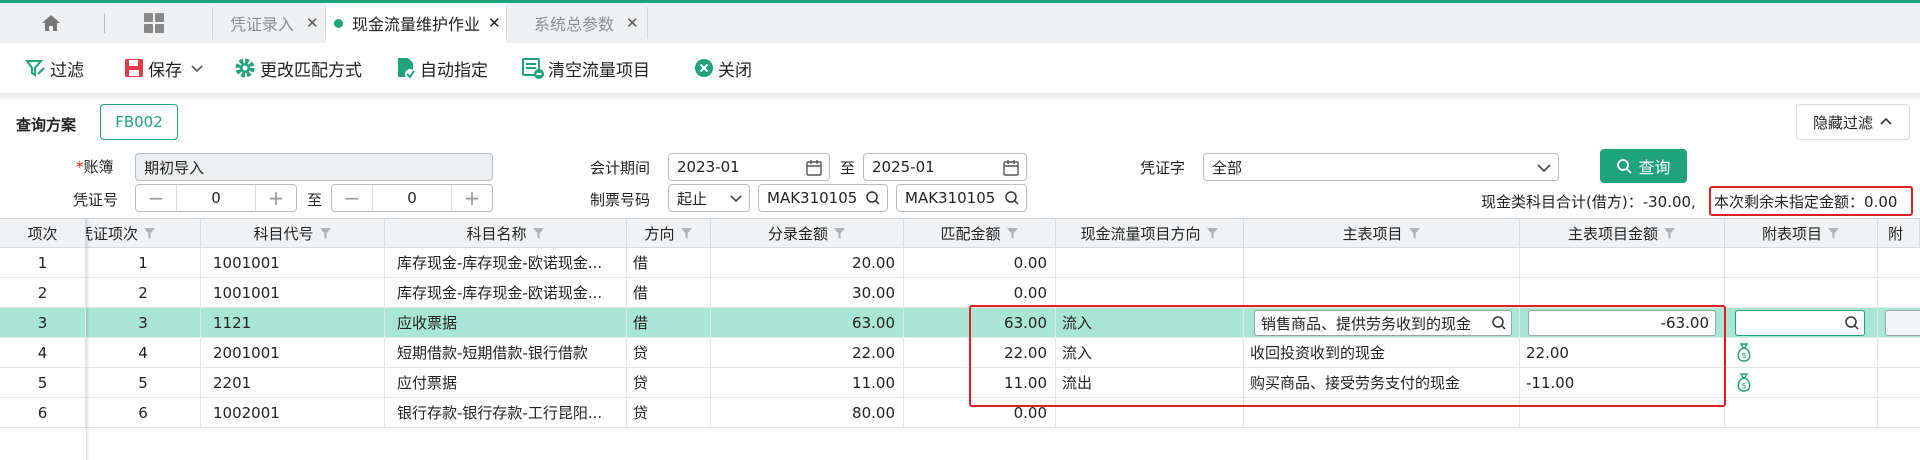 This screenshot has height=460, width=1920. What do you see at coordinates (269, 23) in the screenshot?
I see `tab-voucher-entry: 凭证录入 ✕` at bounding box center [269, 23].